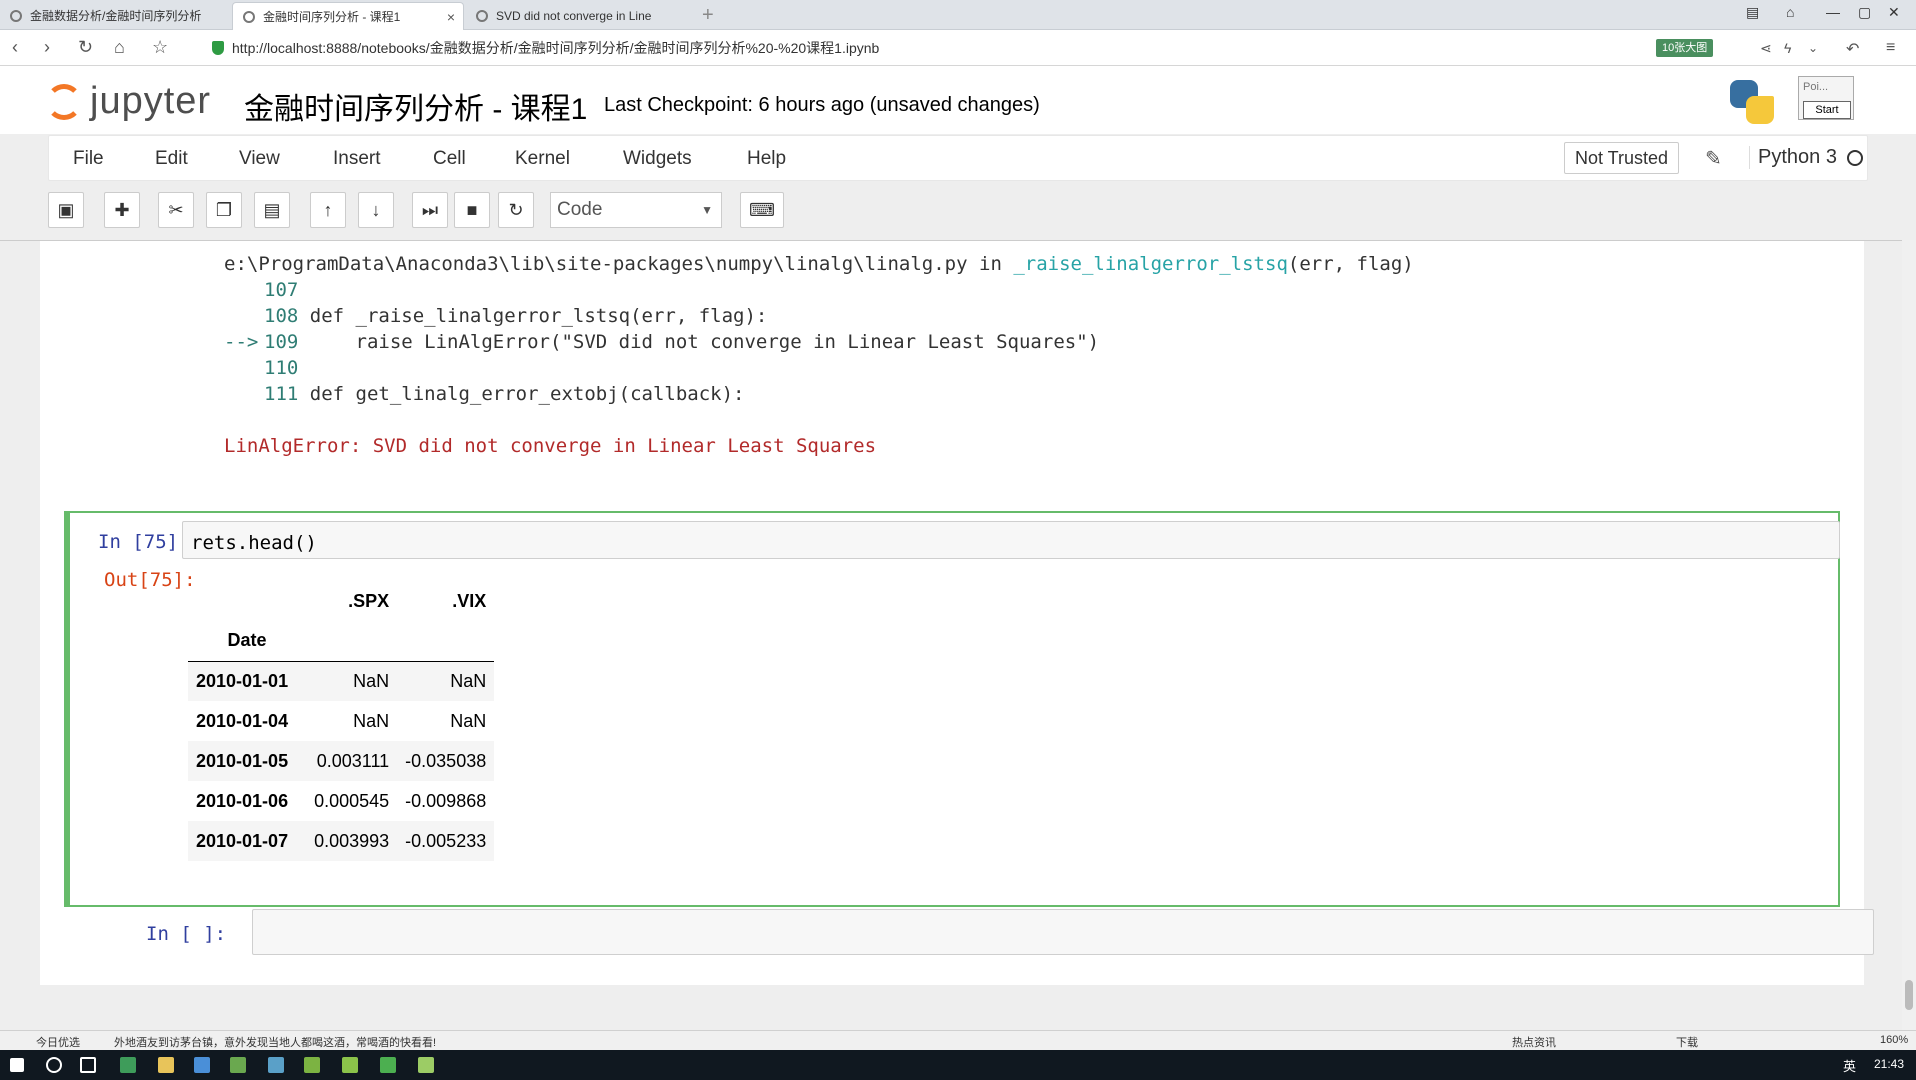 The image size is (1916, 1080). I want to click on logo-text: jupyter, so click(151, 101).